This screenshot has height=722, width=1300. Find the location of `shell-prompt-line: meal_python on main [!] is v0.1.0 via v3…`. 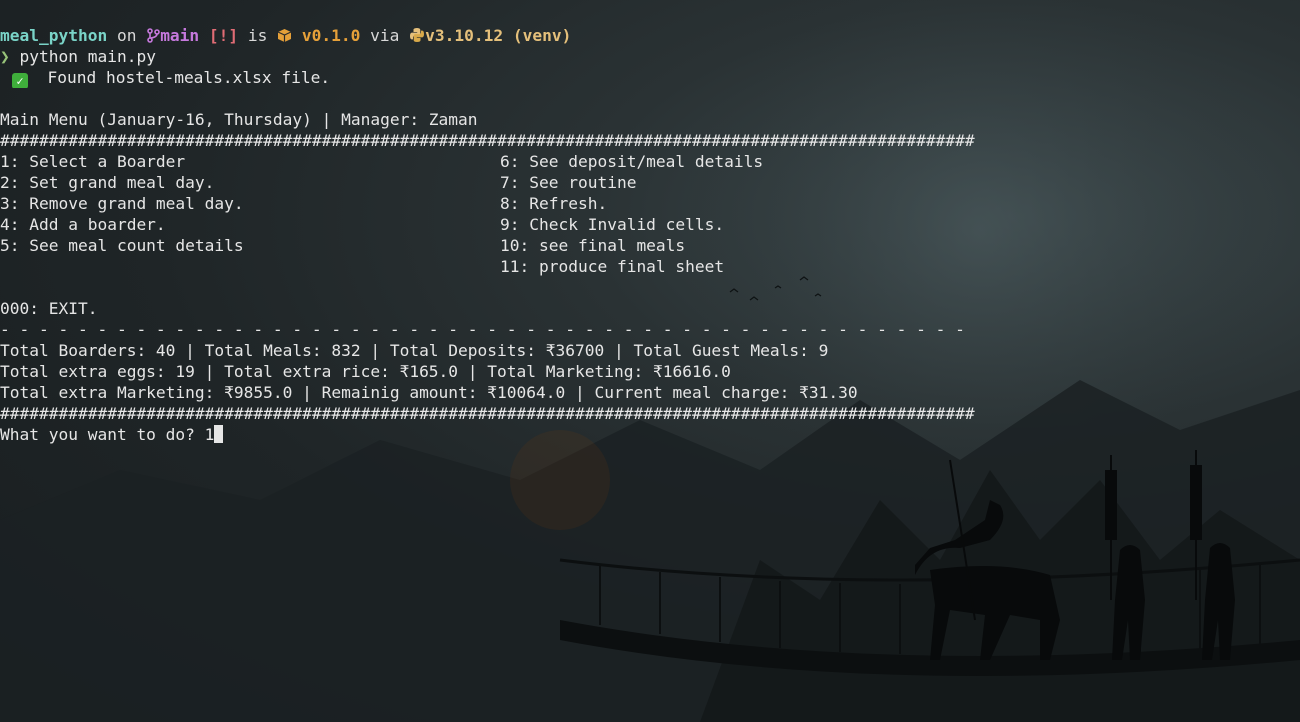

shell-prompt-line: meal_python on main [!] is v0.1.0 via v3… is located at coordinates (650, 35).